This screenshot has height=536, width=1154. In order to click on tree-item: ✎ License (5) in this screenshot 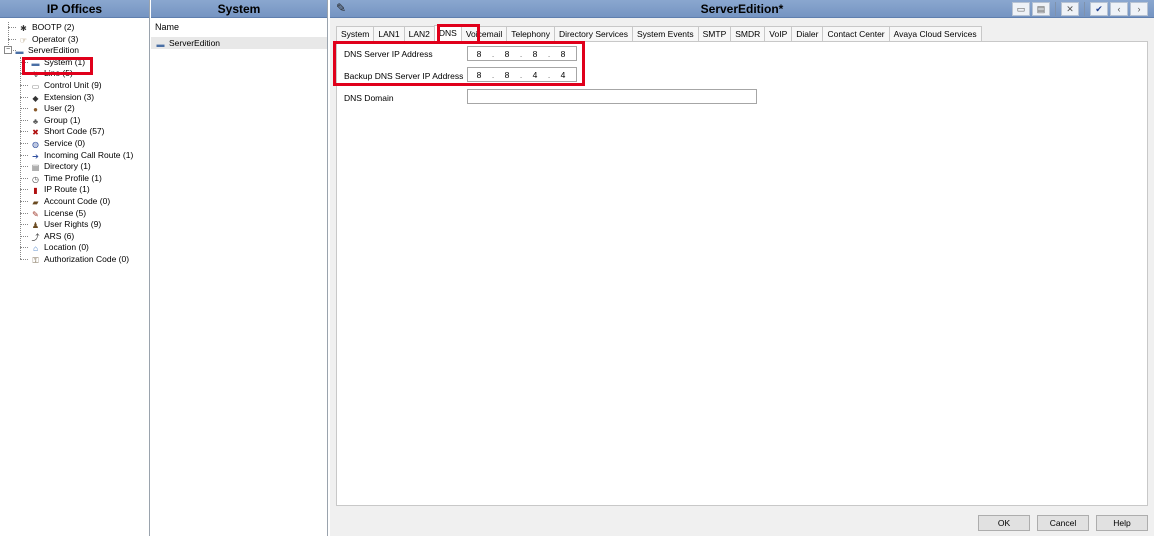, I will do `click(58, 213)`.